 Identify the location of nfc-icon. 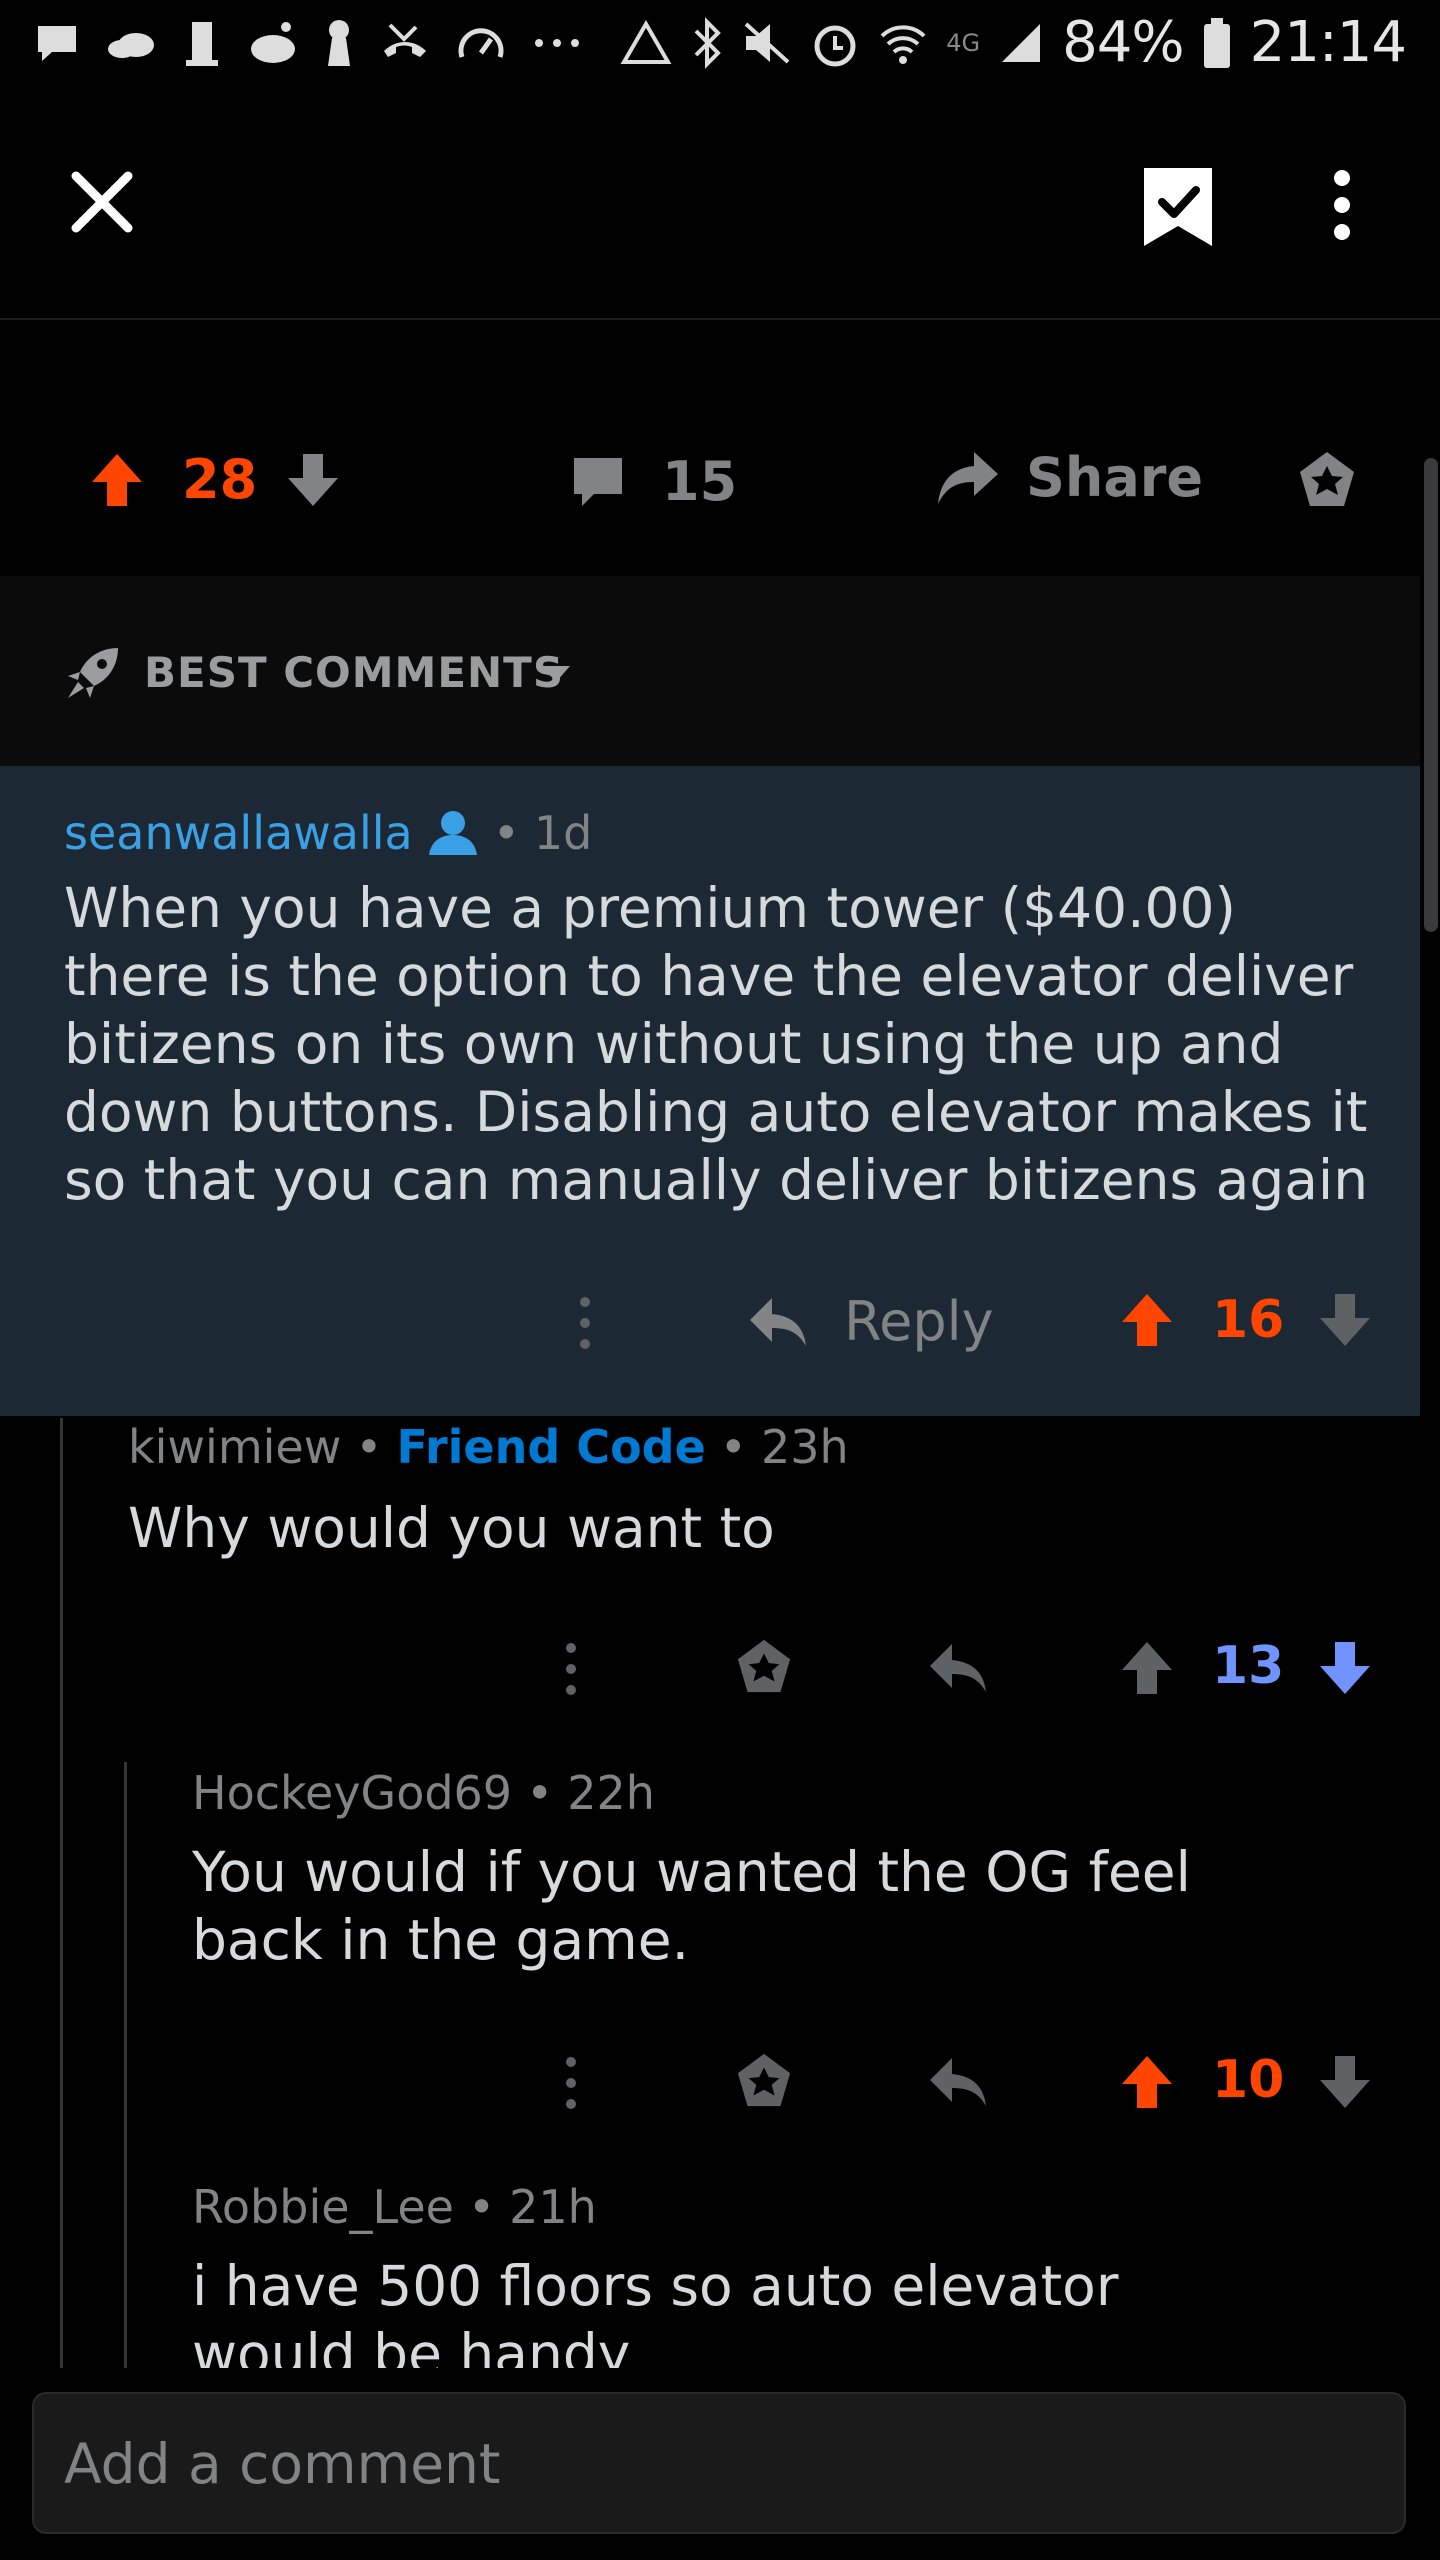
(646, 41).